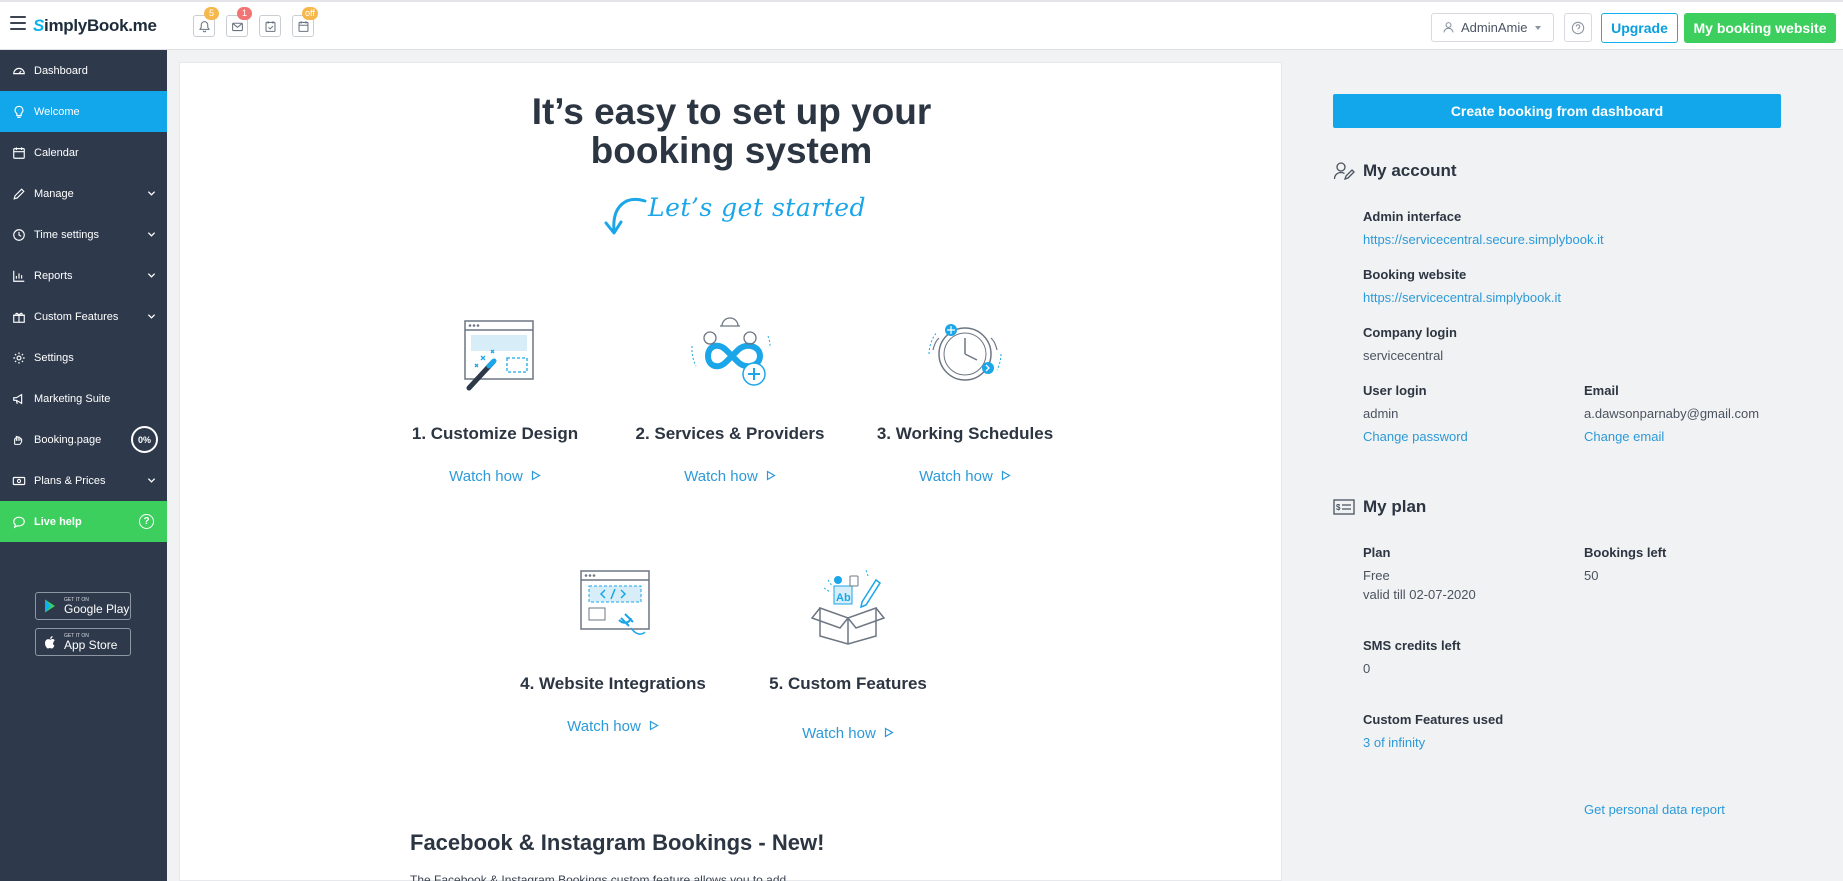 The height and width of the screenshot is (881, 1843). Describe the element at coordinates (146, 521) in the screenshot. I see `question-icon: ?` at that location.